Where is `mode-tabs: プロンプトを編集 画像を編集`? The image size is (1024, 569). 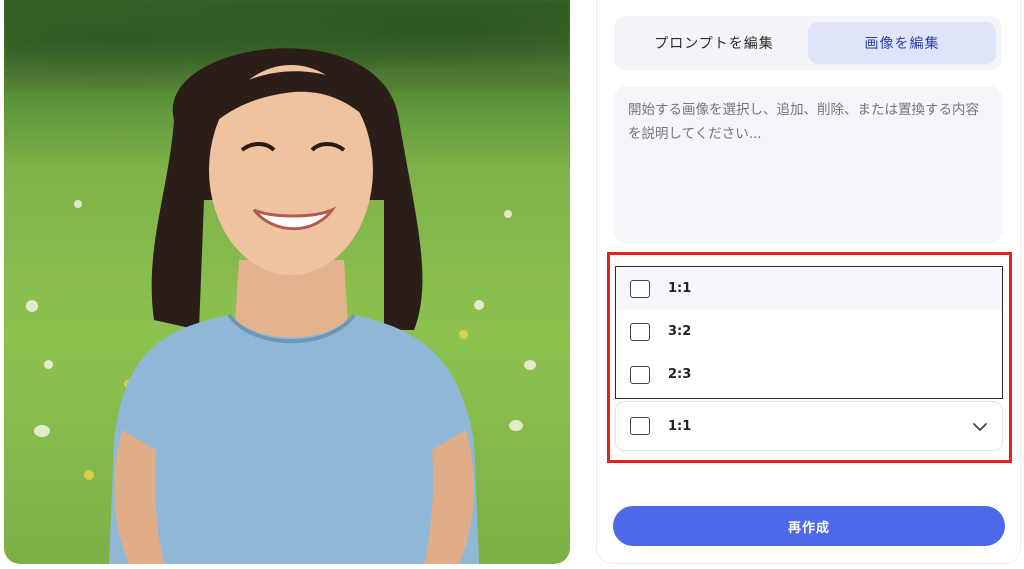
mode-tabs: プロンプトを編集 画像を編集 is located at coordinates (808, 43).